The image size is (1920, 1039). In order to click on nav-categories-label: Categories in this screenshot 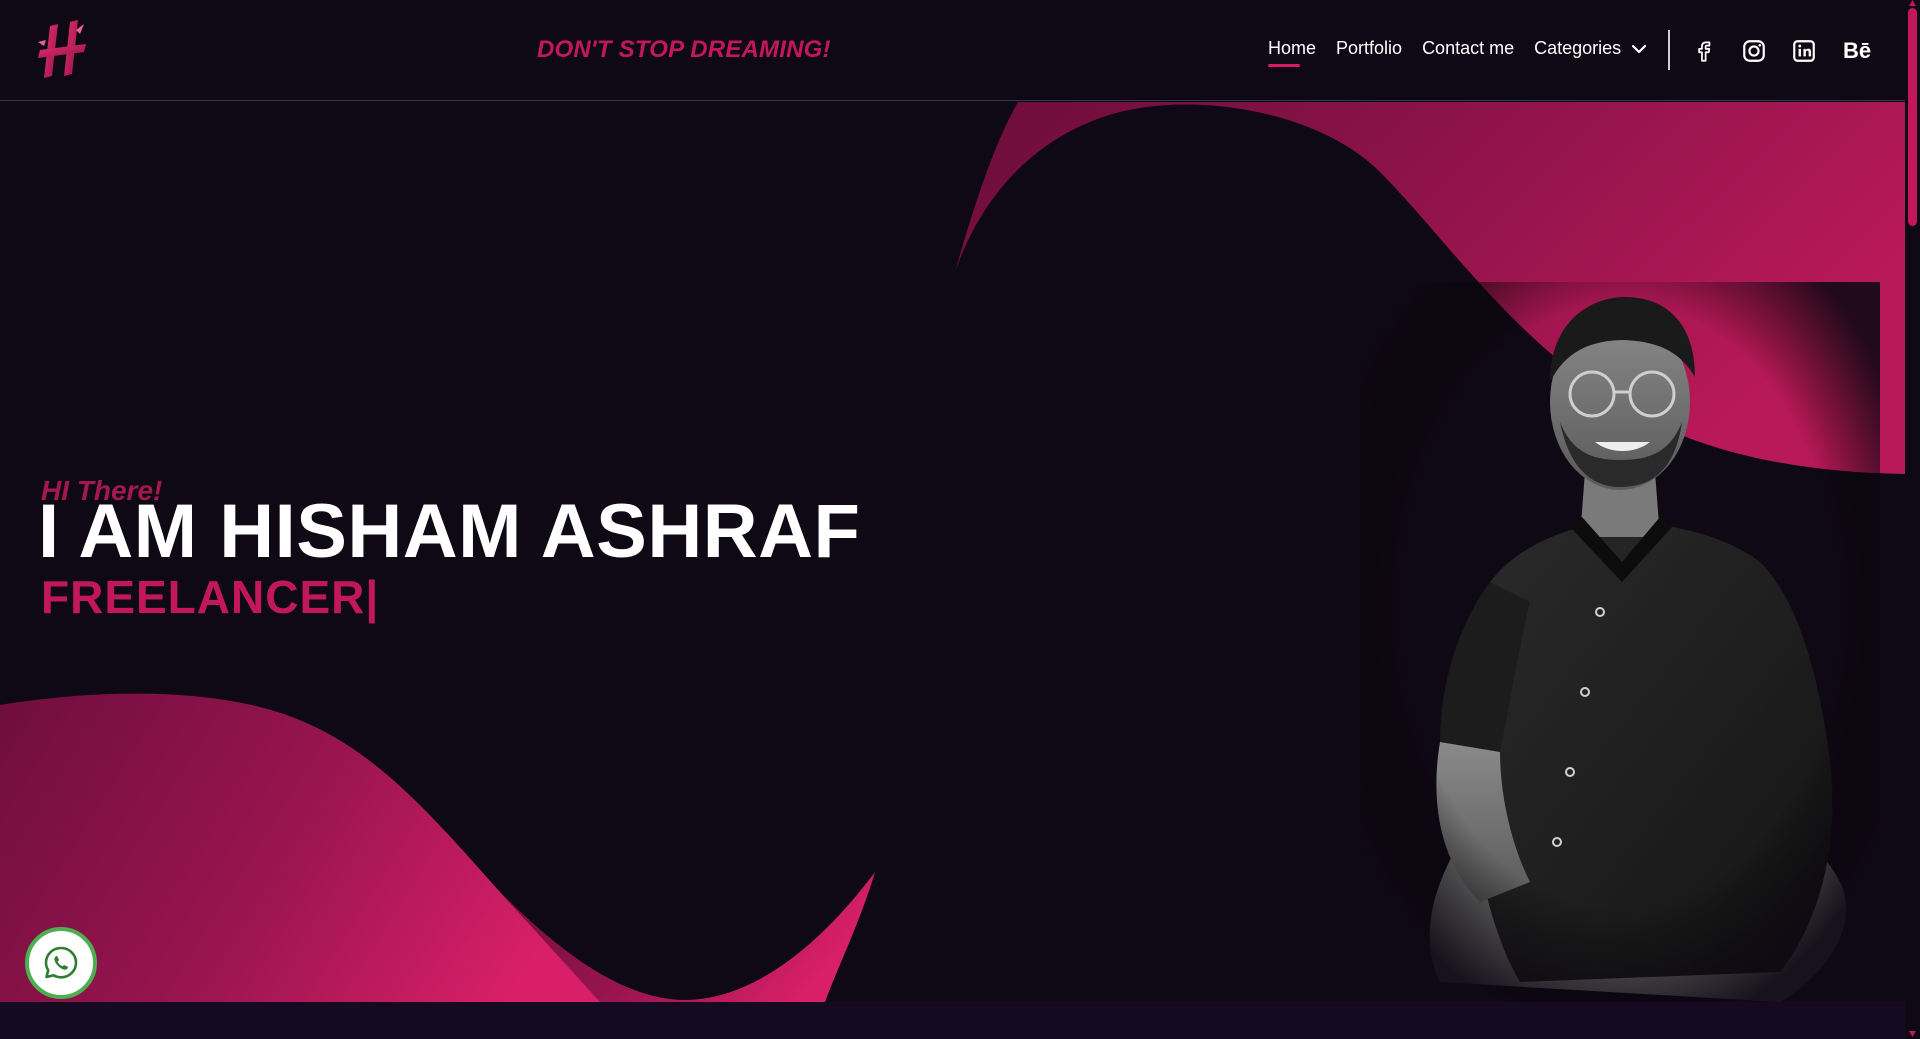, I will do `click(1578, 48)`.